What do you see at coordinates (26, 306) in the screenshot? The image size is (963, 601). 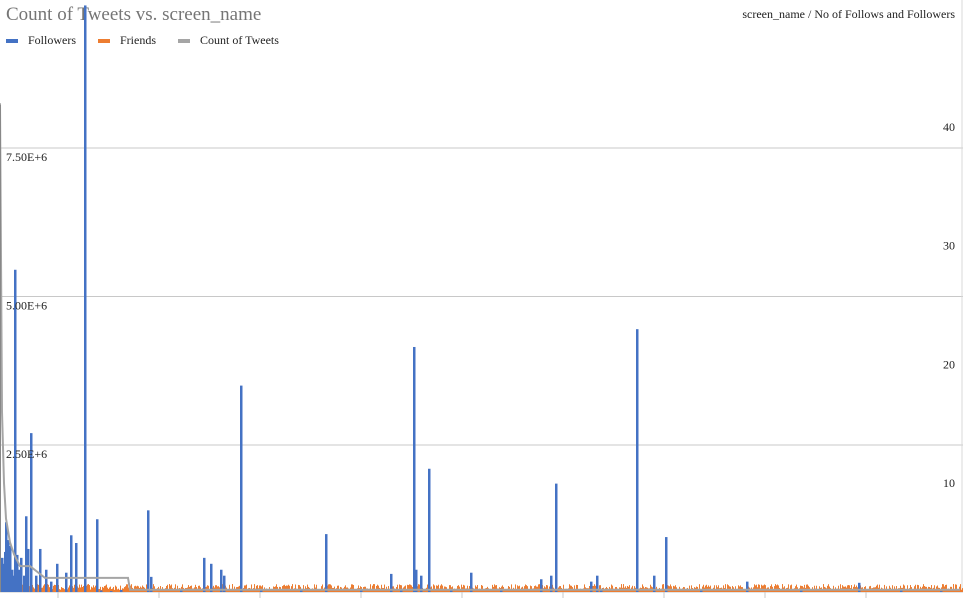 I see `left-axis-tick-label: 5.00E+6` at bounding box center [26, 306].